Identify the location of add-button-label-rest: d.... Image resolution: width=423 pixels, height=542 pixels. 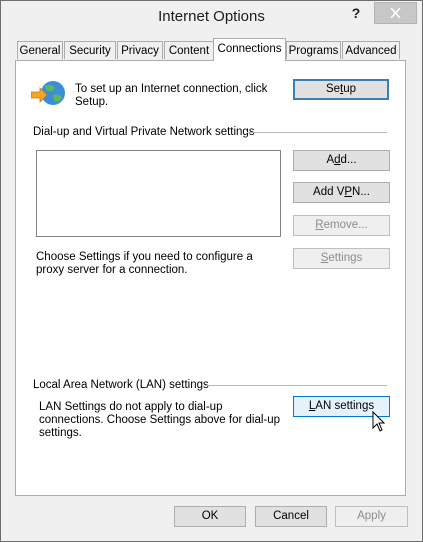
(348, 160).